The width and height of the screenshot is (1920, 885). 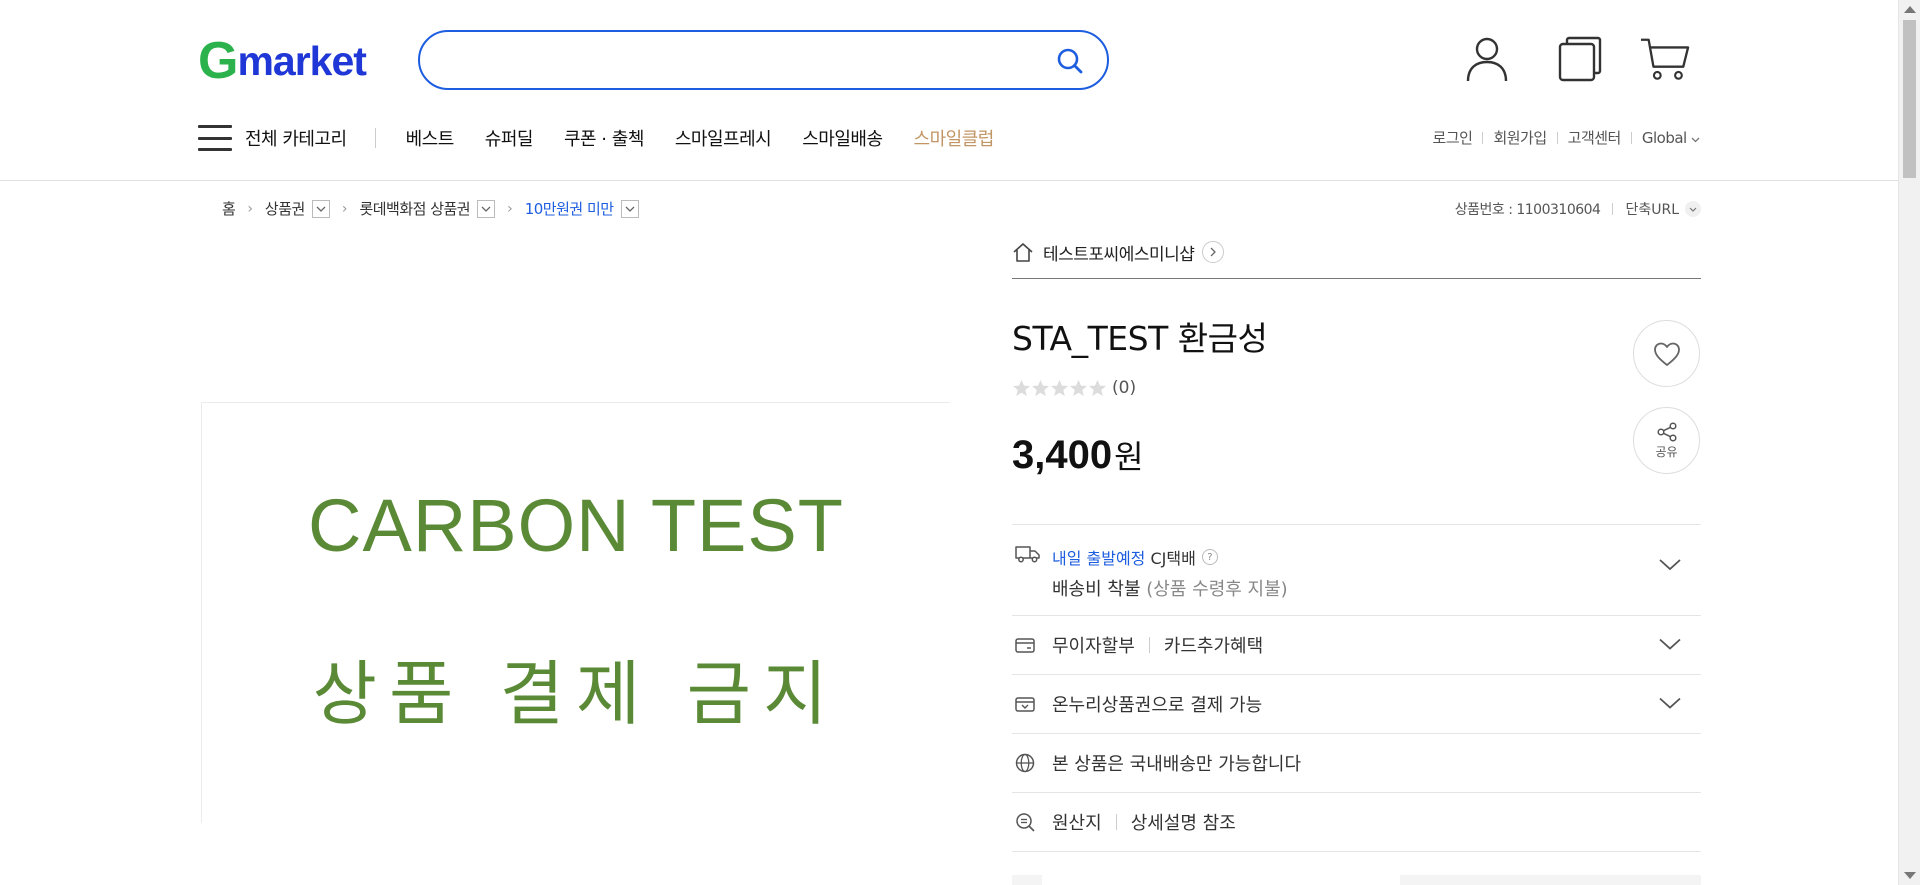 What do you see at coordinates (215, 138) in the screenshot?
I see `menu-icon` at bounding box center [215, 138].